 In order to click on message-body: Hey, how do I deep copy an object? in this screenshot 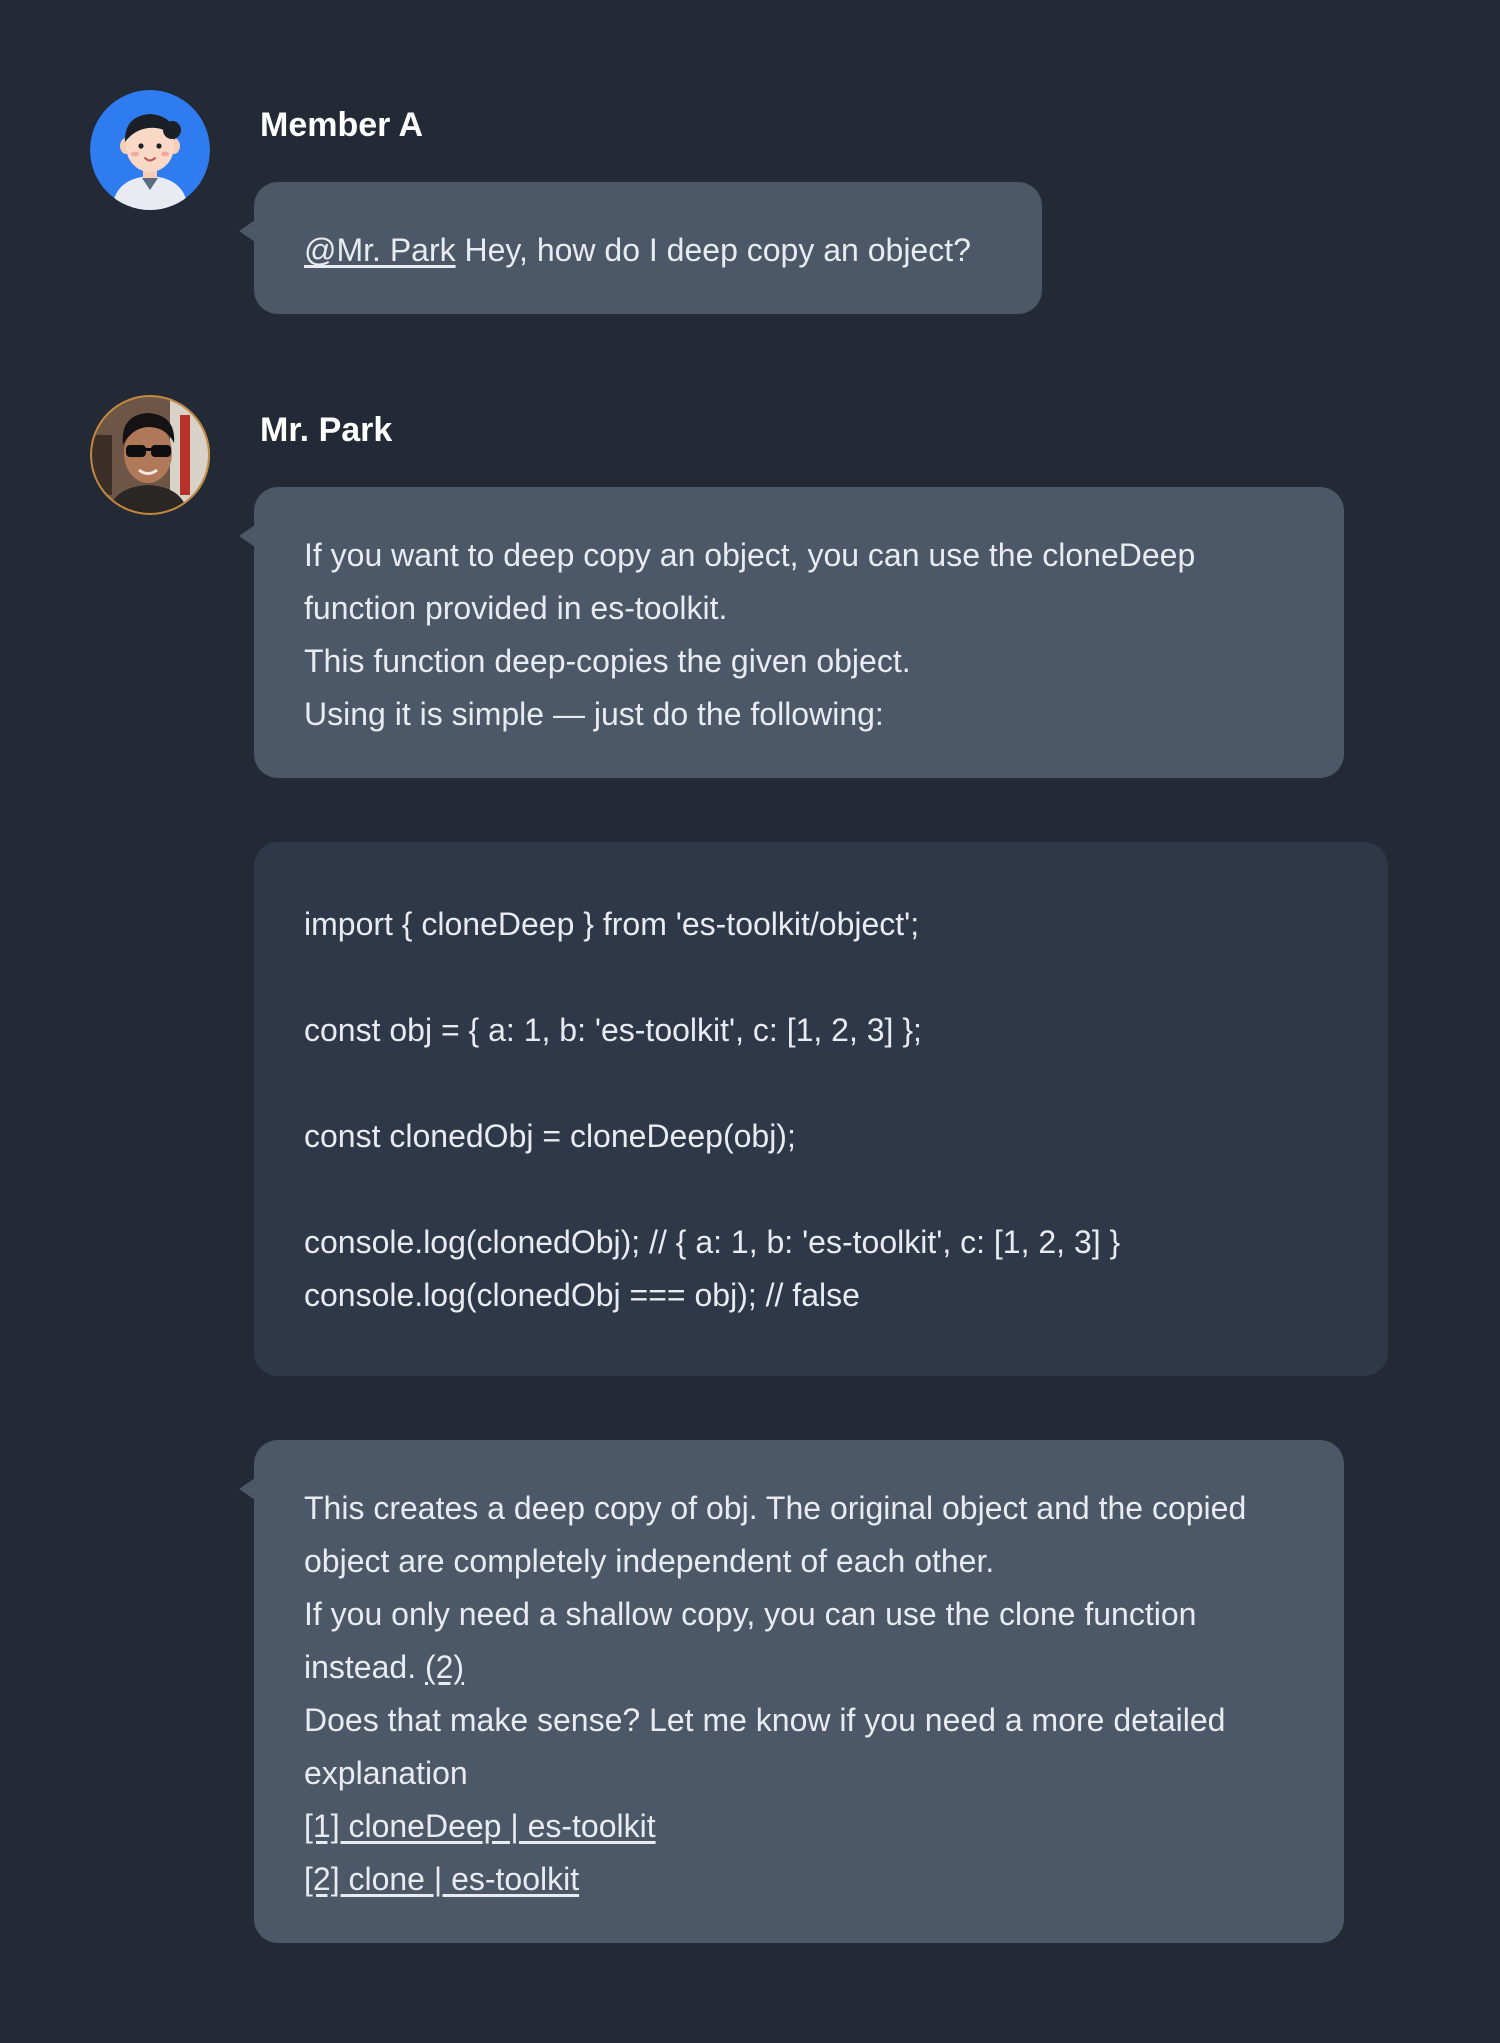, I will do `click(713, 250)`.